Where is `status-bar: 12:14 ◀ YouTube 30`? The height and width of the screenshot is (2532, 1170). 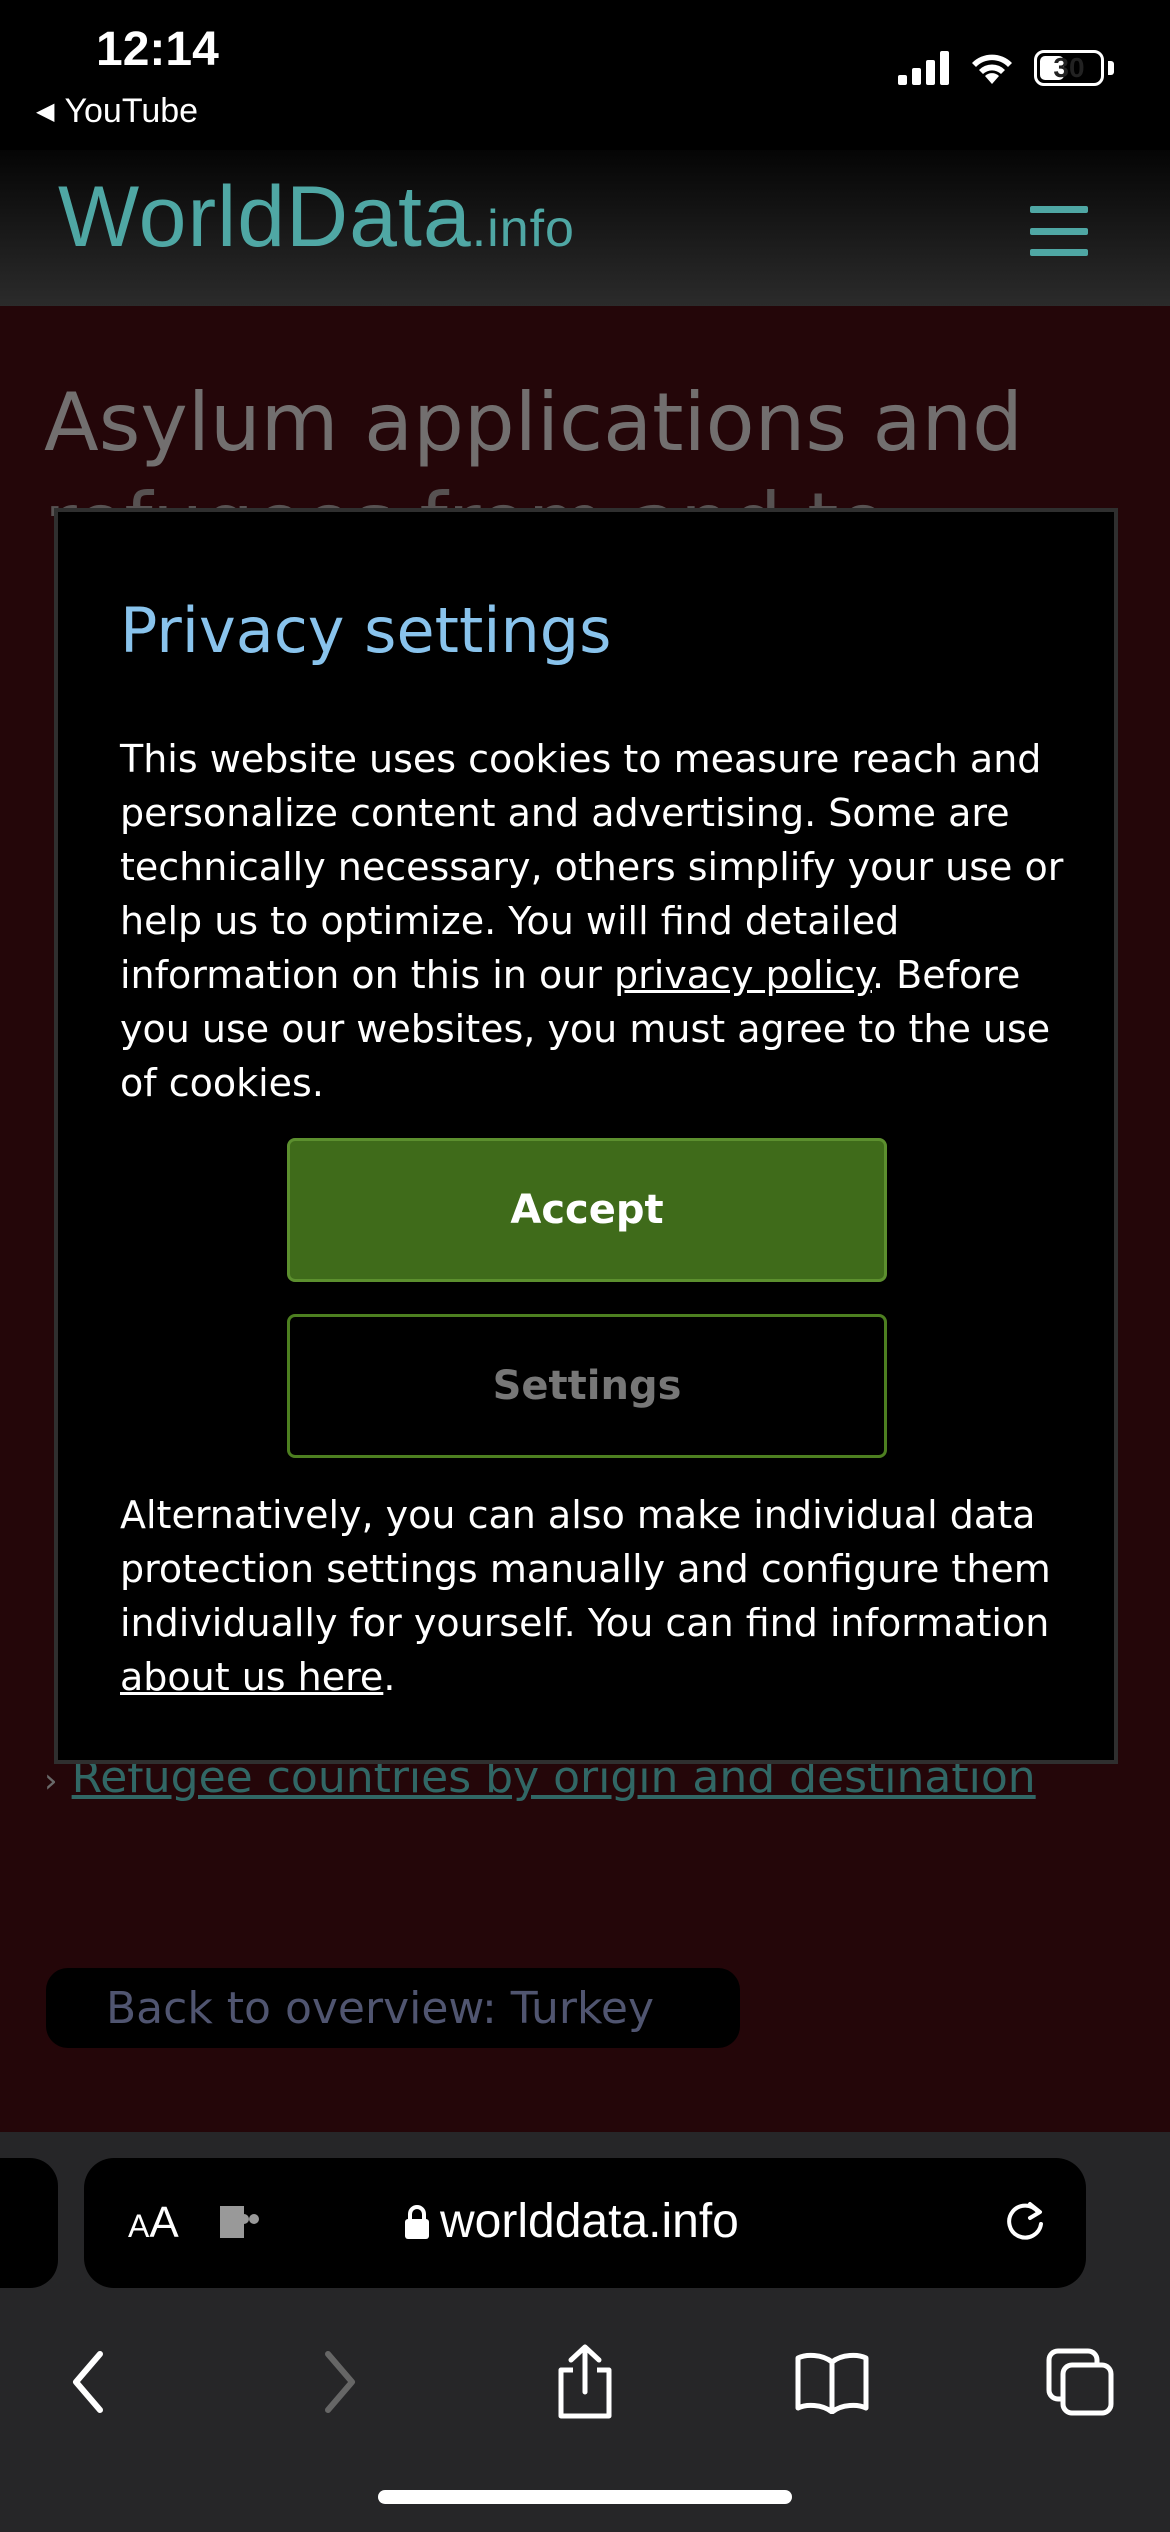 status-bar: 12:14 ◀ YouTube 30 is located at coordinates (585, 75).